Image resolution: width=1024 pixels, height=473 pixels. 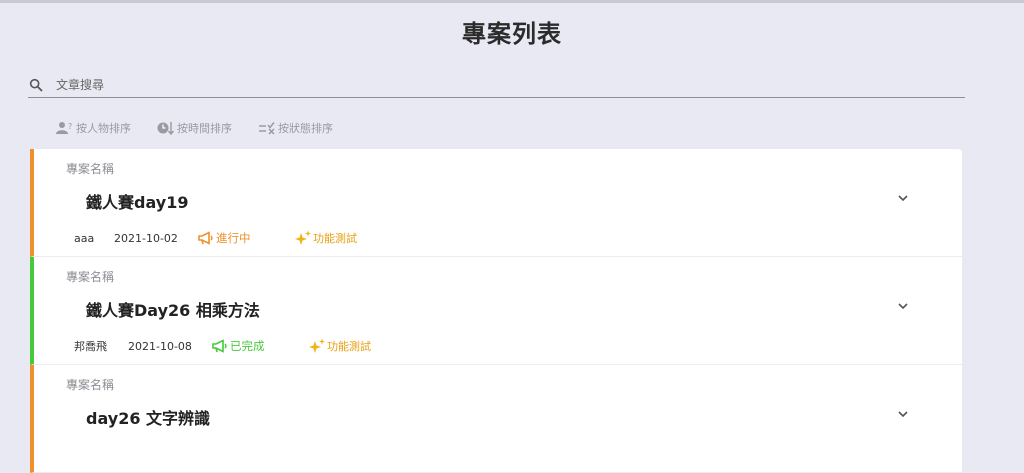 I want to click on sort-by-person-label: 按人物排序, so click(x=103, y=128).